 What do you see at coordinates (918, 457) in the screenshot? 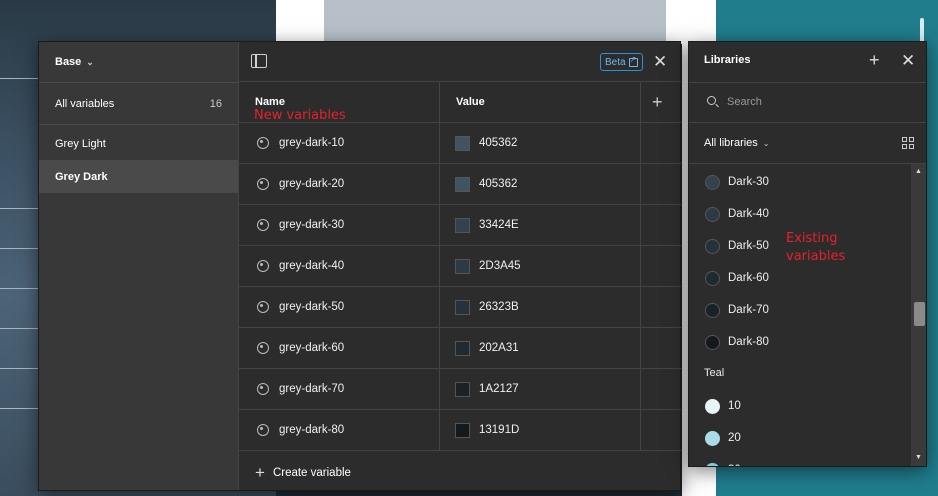
I see `scroll-down-icon: ▼` at bounding box center [918, 457].